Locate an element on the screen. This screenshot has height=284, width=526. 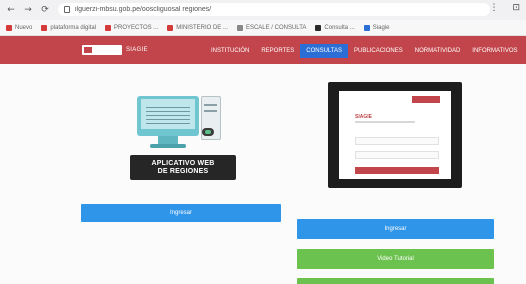
bookmark-item: ESCALE / CONSULTA is located at coordinates (271, 27).